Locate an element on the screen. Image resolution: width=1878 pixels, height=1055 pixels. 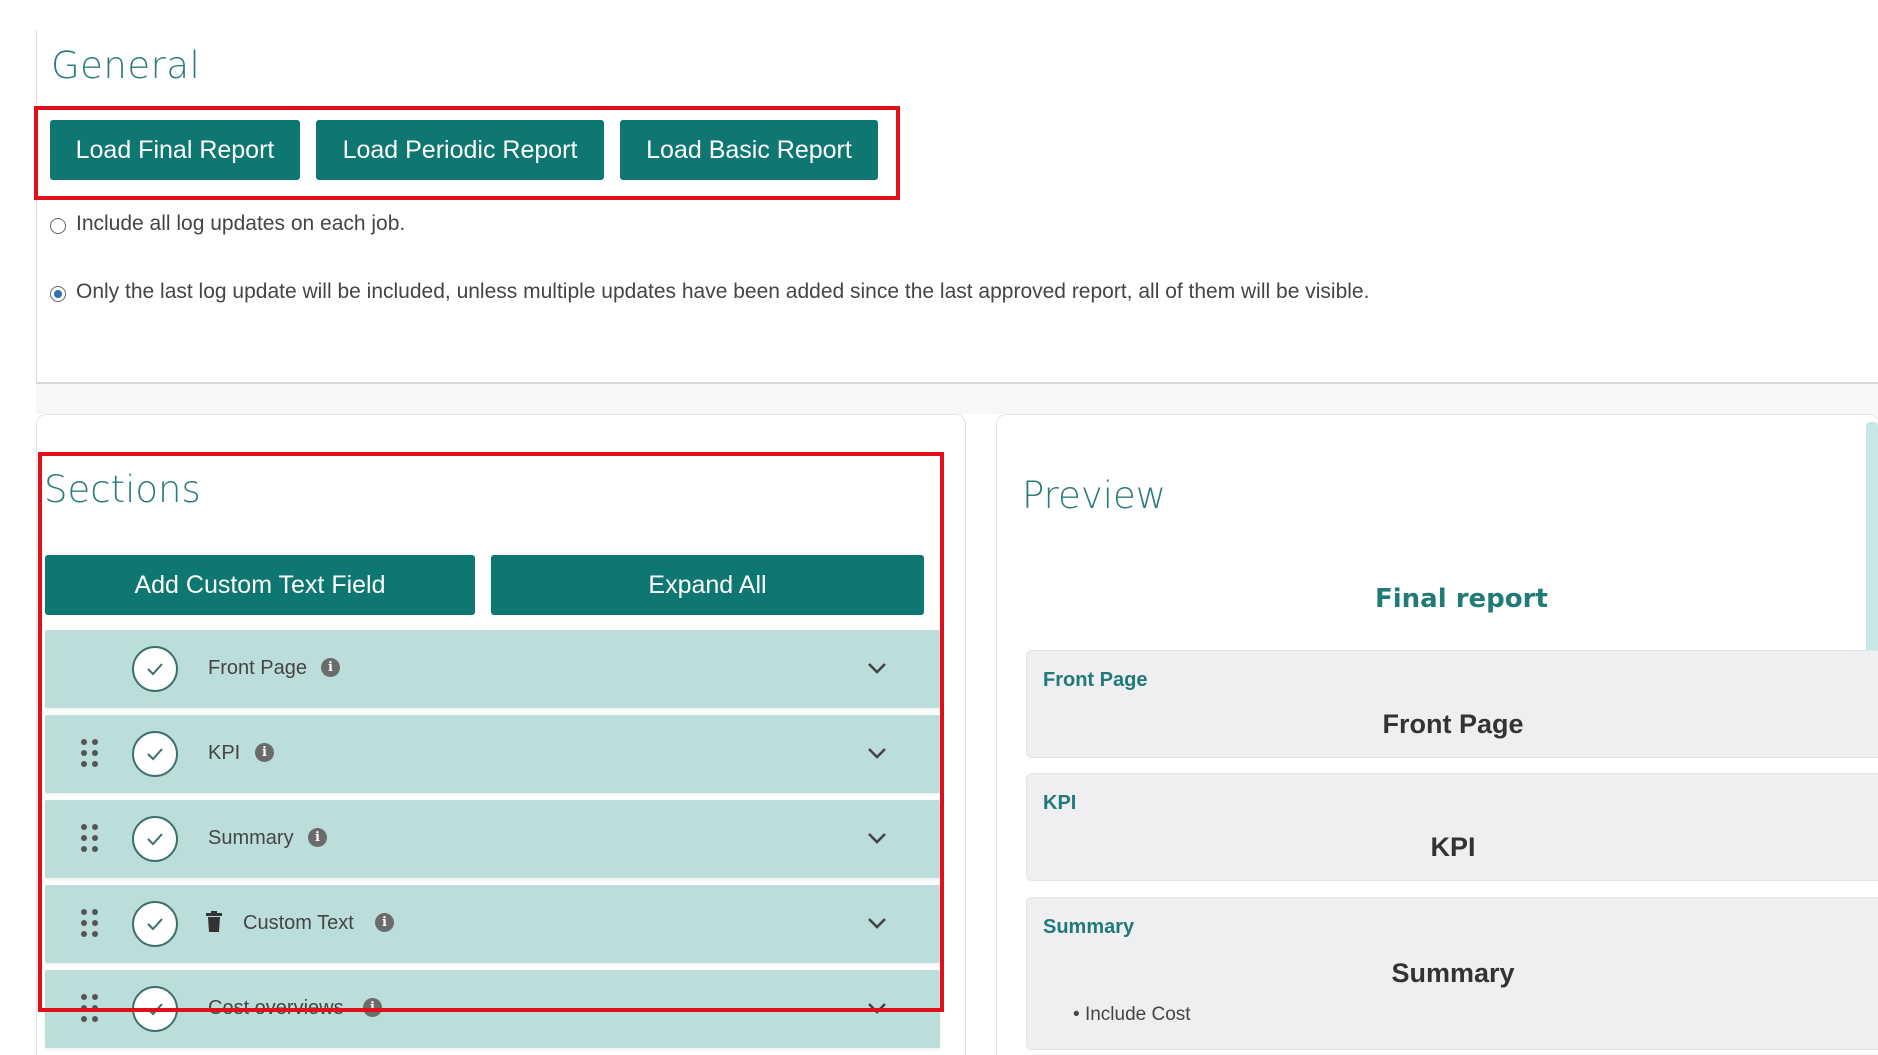
preview-card-label: KPI is located at coordinates (1060, 803).